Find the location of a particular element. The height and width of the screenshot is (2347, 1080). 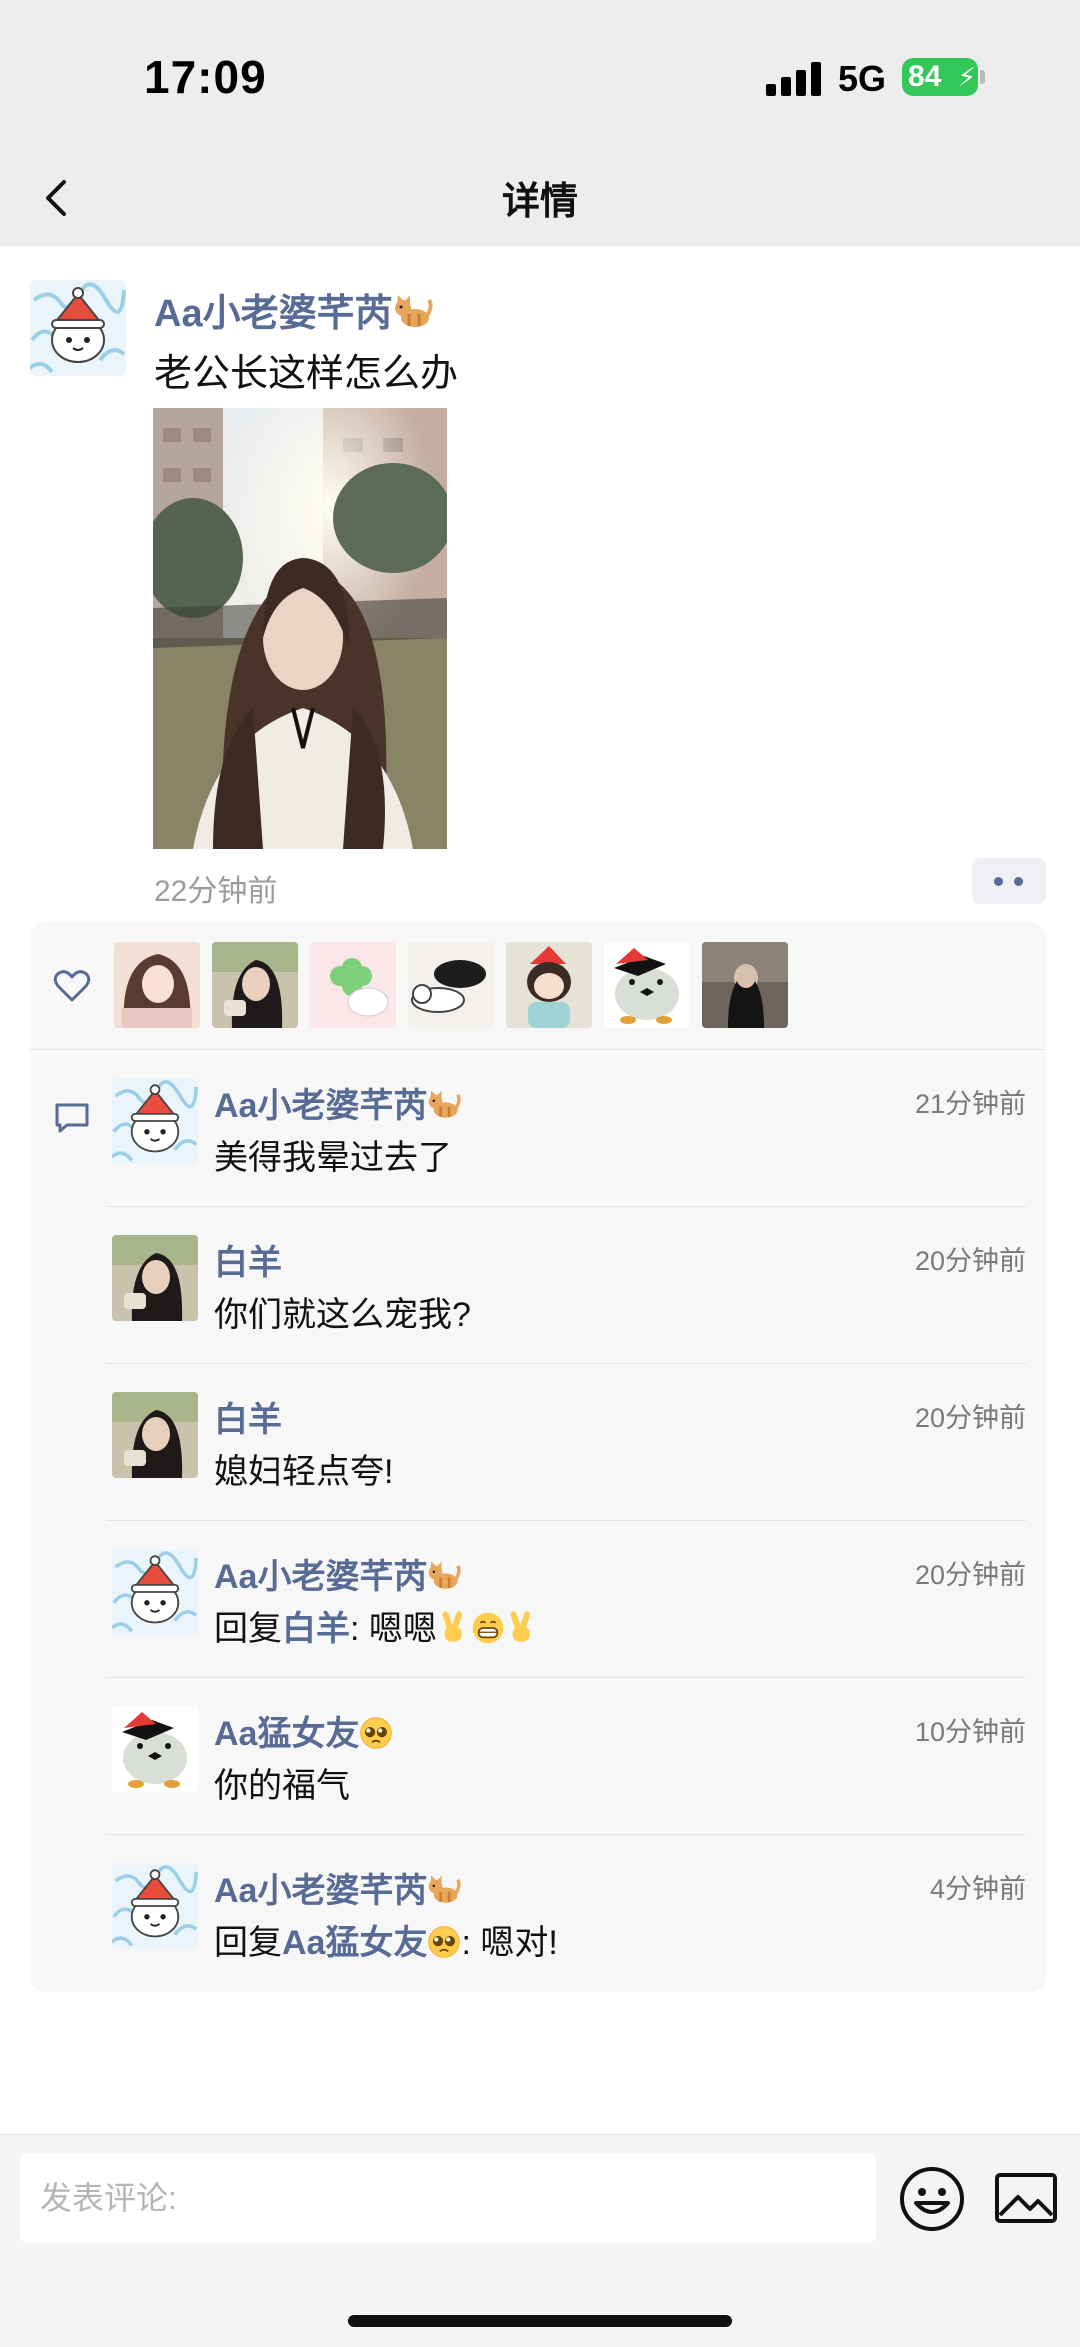

comment-text: 媳妇轻点夸! is located at coordinates (304, 1472).